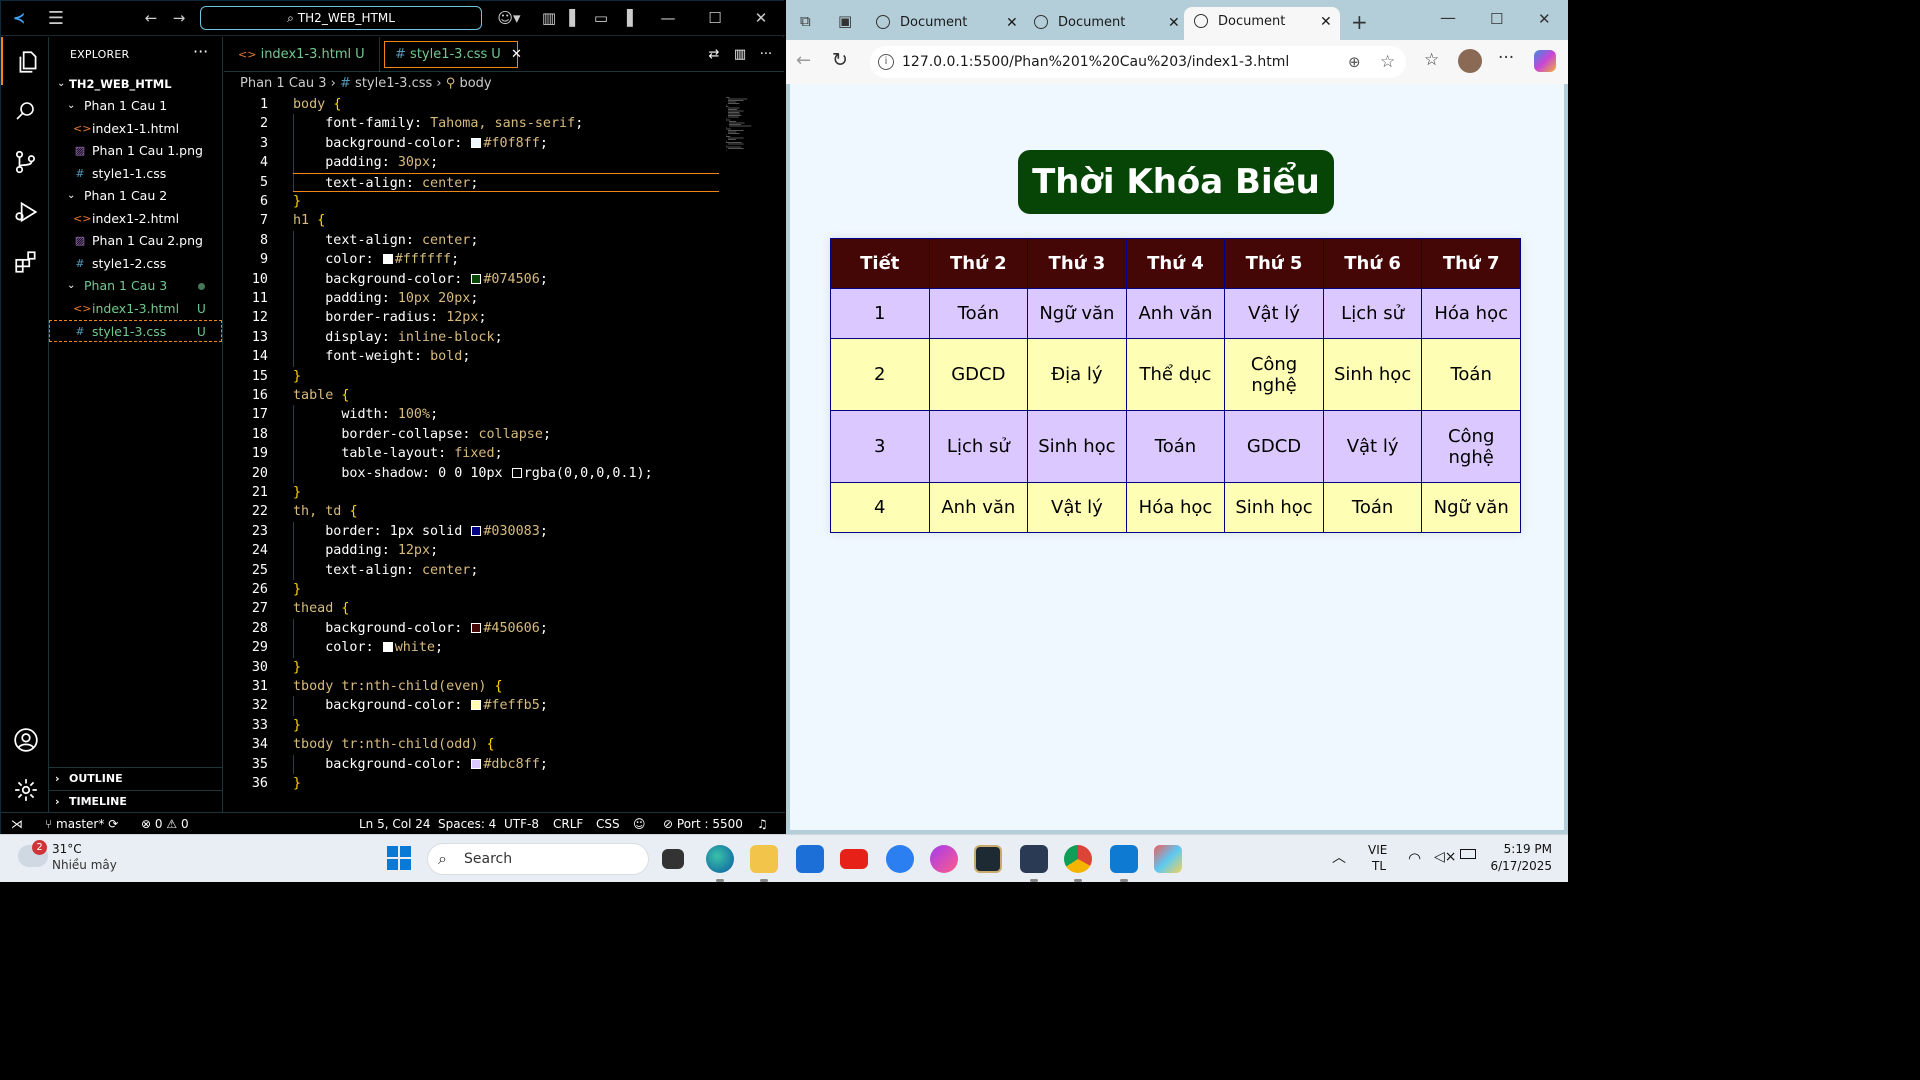  I want to click on weather-temp: 31°C, so click(67, 849).